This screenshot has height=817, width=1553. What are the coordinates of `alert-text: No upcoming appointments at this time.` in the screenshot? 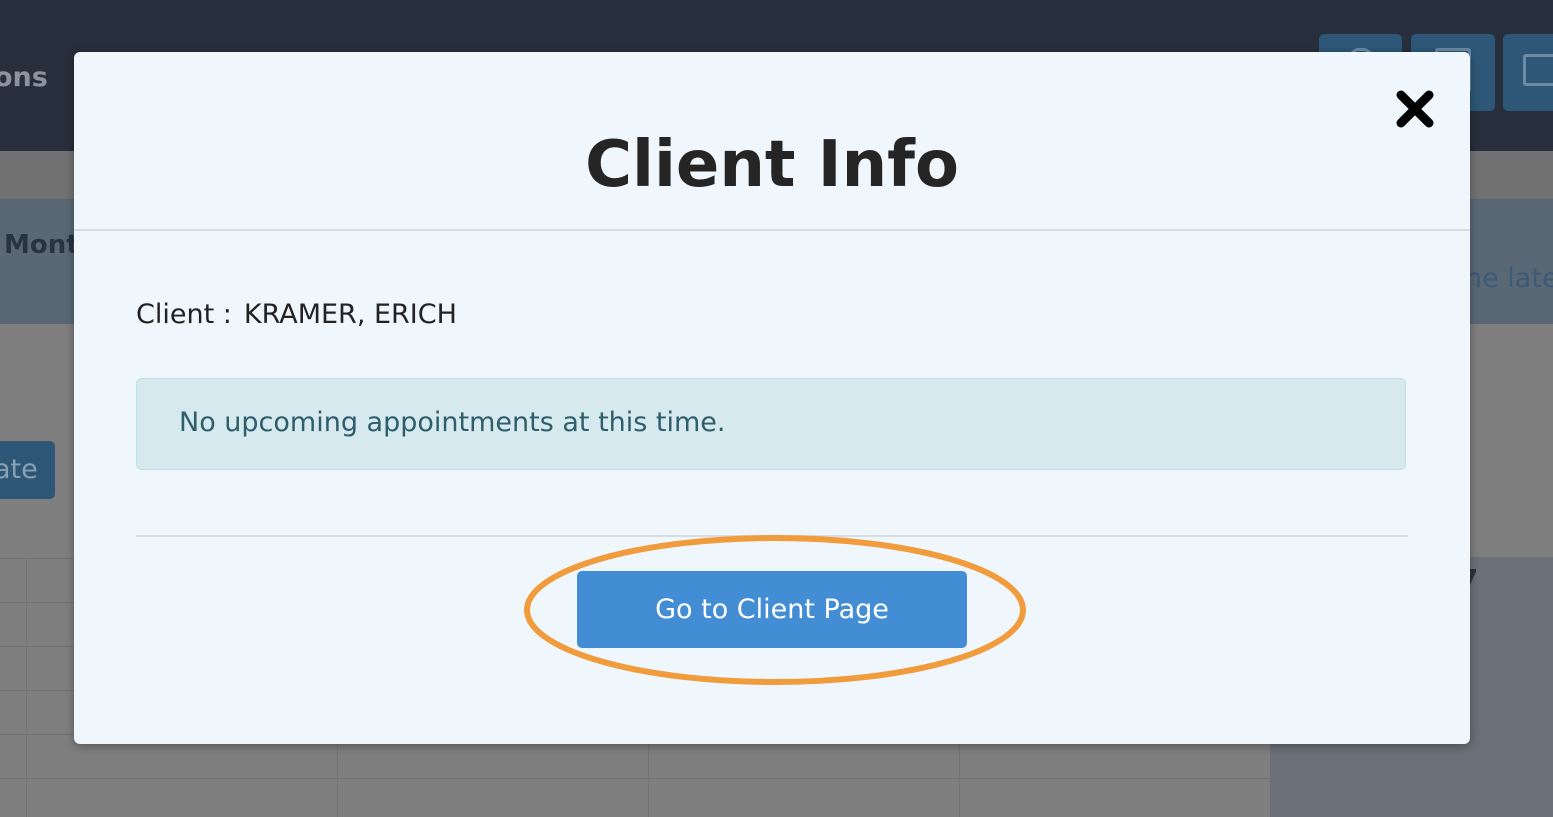 It's located at (452, 422).